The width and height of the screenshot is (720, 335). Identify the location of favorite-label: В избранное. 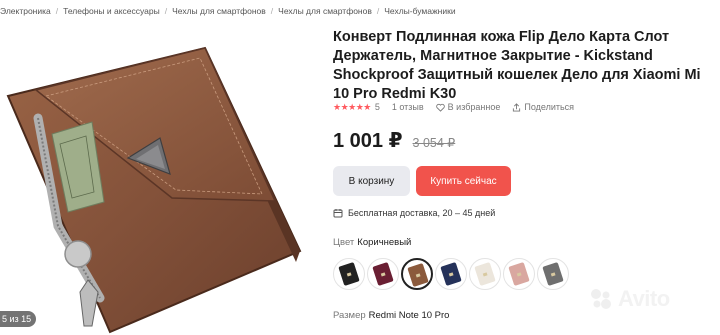
(474, 107).